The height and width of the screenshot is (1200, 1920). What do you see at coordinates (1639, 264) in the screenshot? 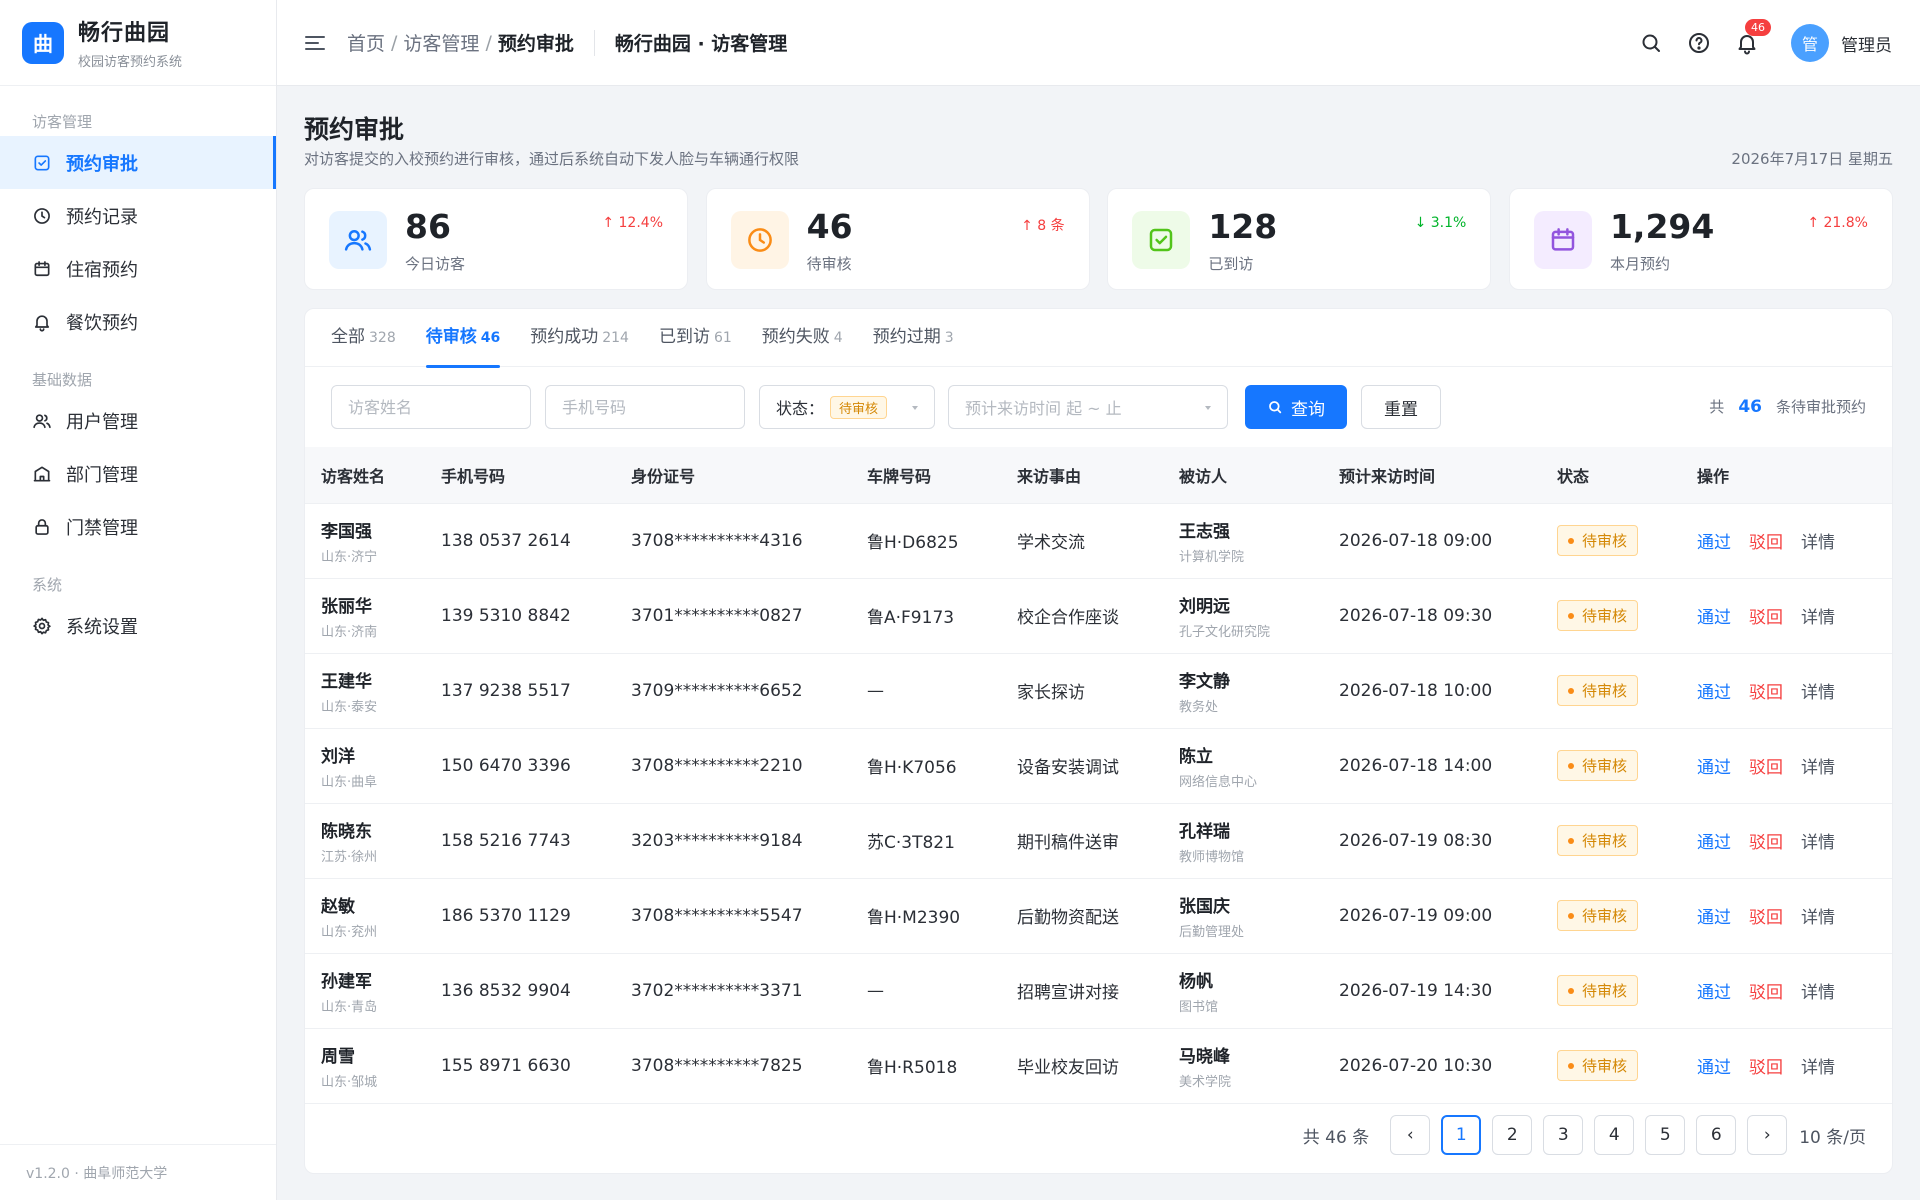
I see `stat-label: 本月预约` at bounding box center [1639, 264].